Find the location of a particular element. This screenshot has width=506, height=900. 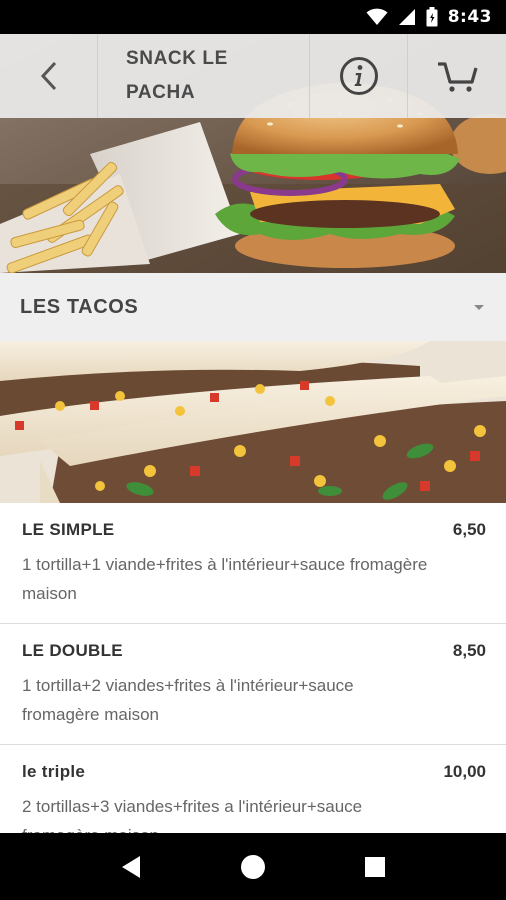

app-header: SNACK LE PACHA is located at coordinates (253, 76).